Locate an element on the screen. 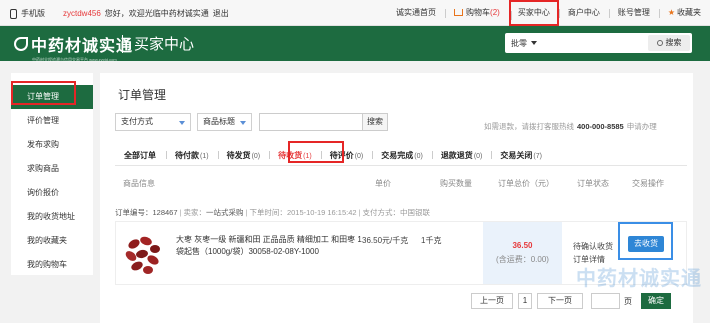 The height and width of the screenshot is (323, 710). seller-label: 卖家： is located at coordinates (194, 212).